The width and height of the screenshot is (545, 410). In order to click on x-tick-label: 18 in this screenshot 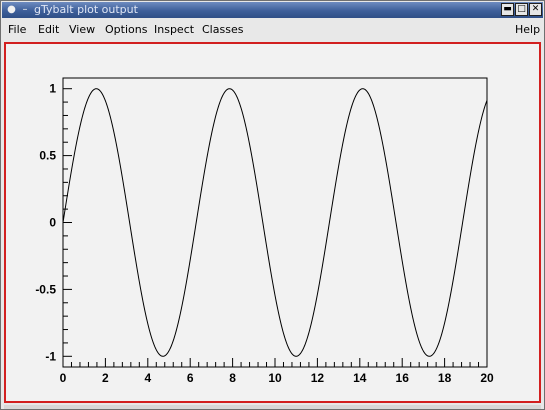, I will do `click(445, 378)`.